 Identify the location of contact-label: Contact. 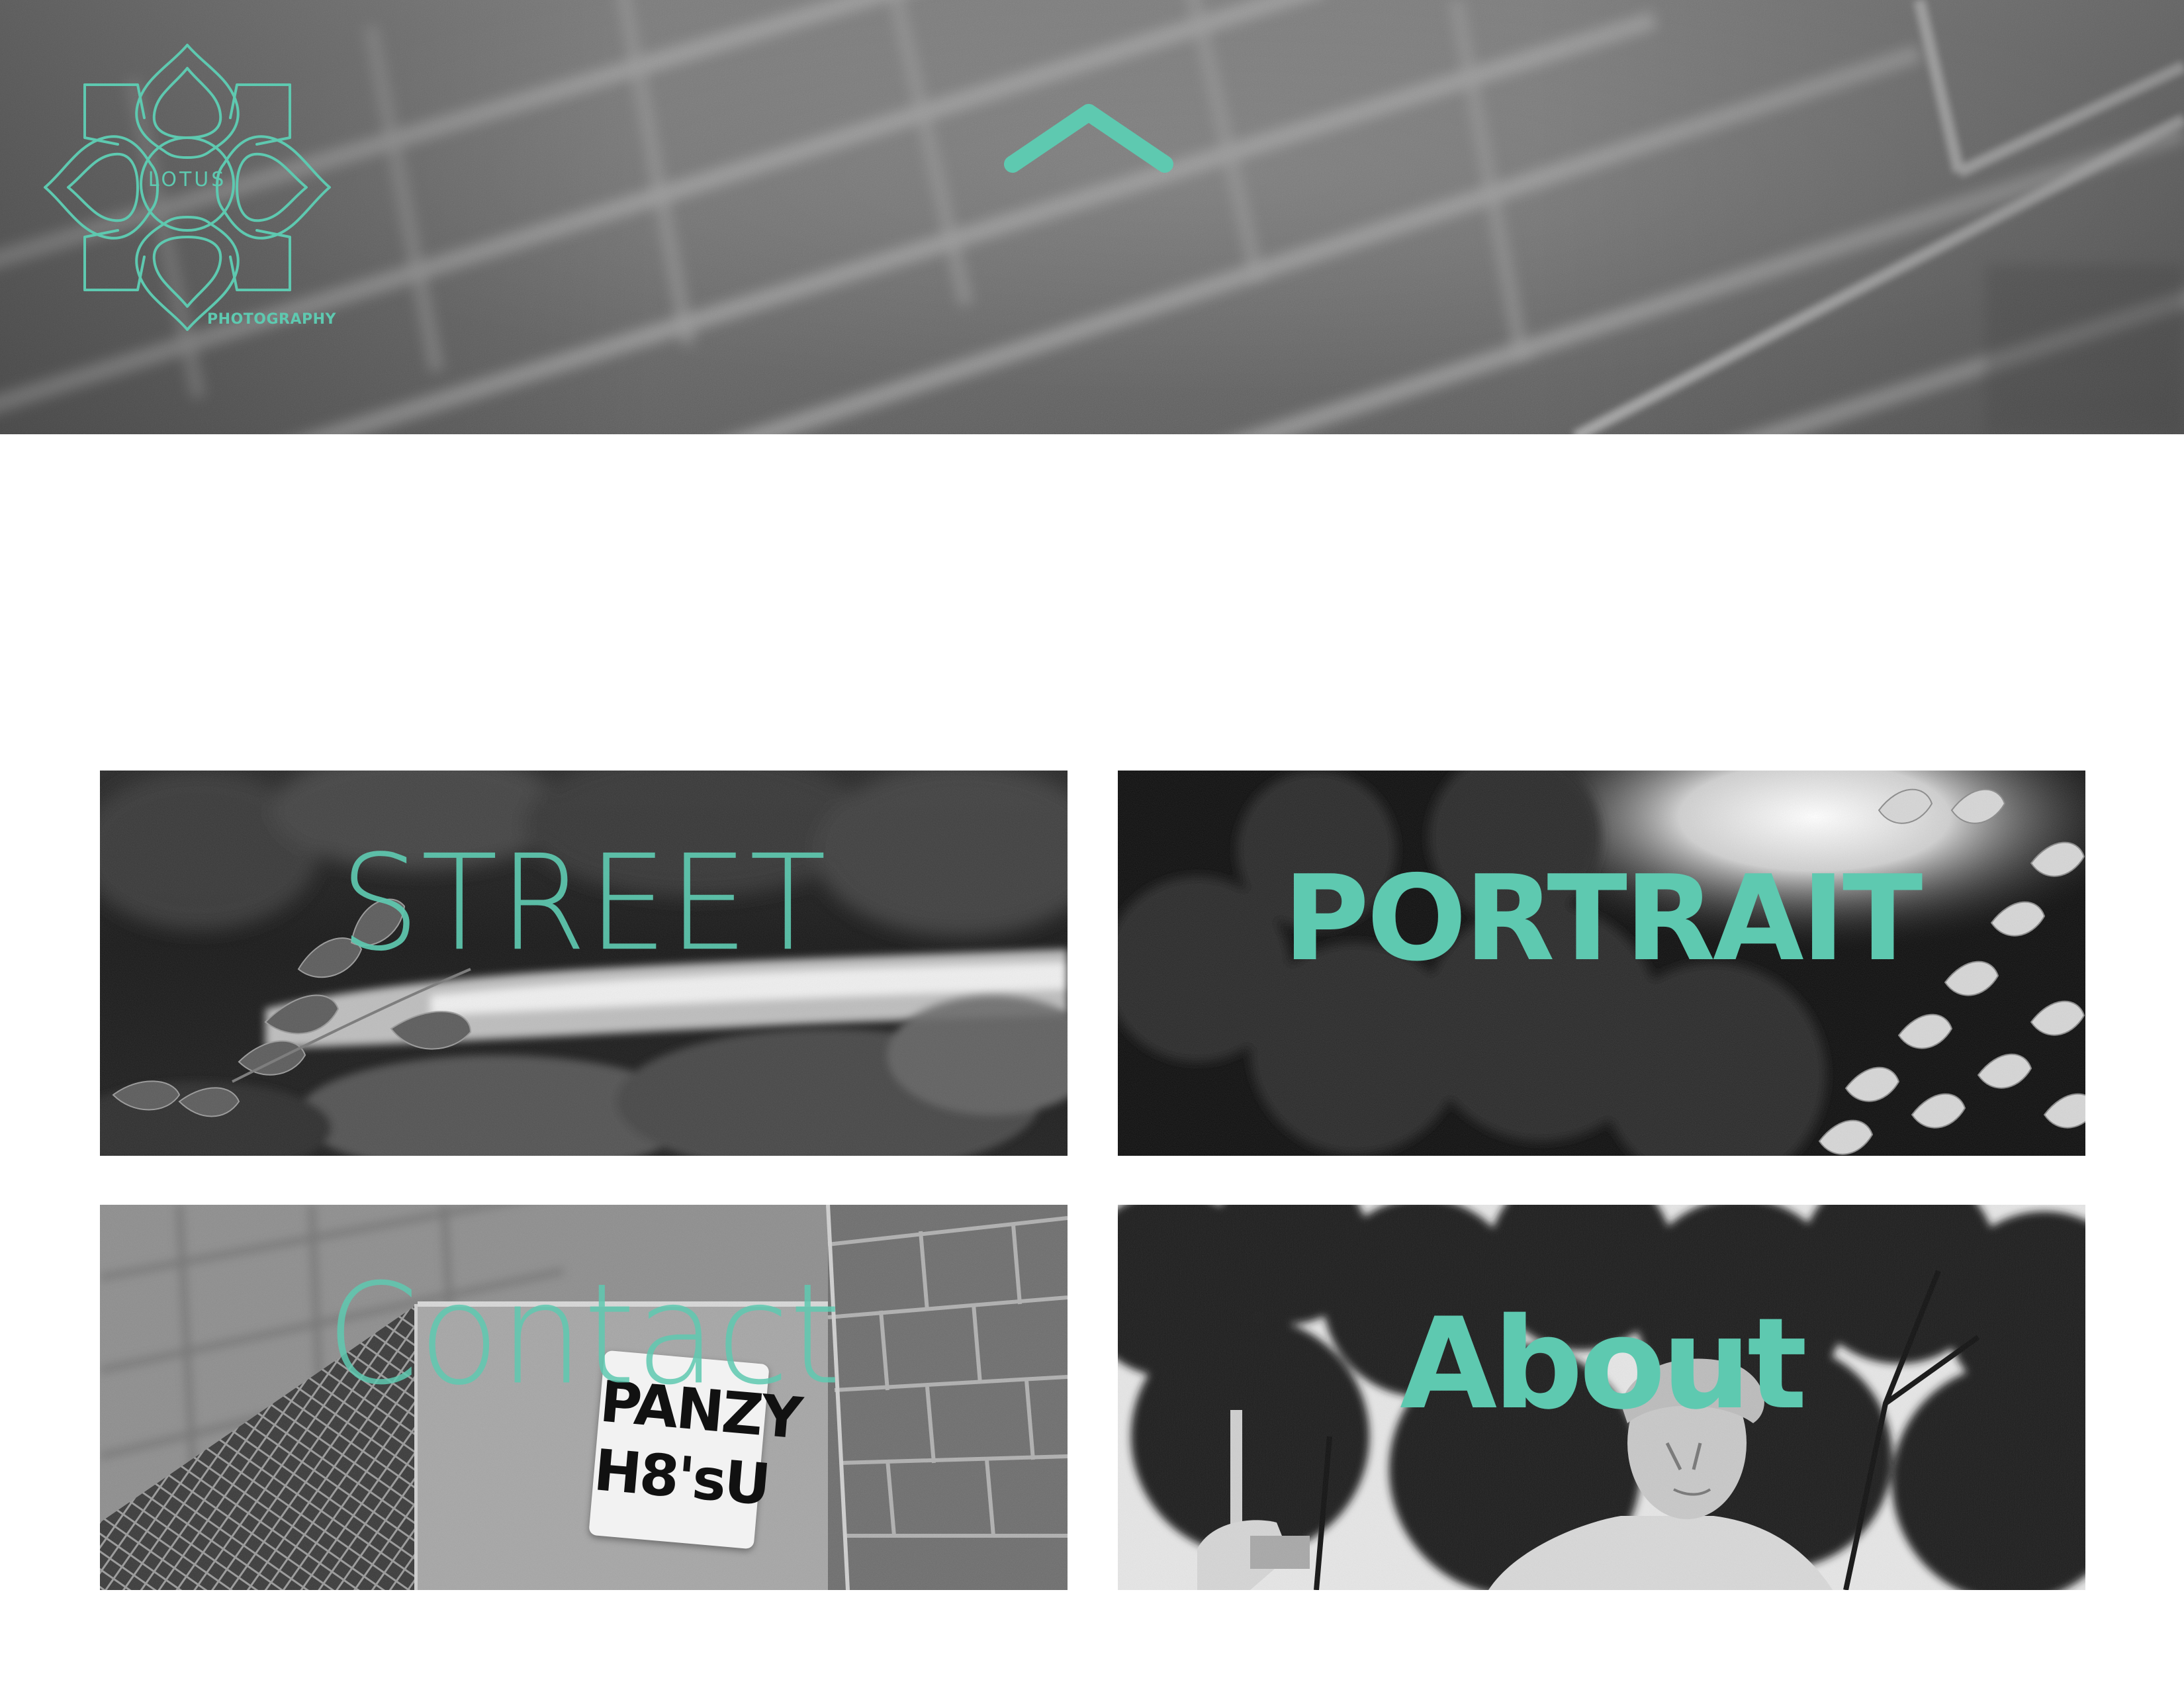
(584, 1335).